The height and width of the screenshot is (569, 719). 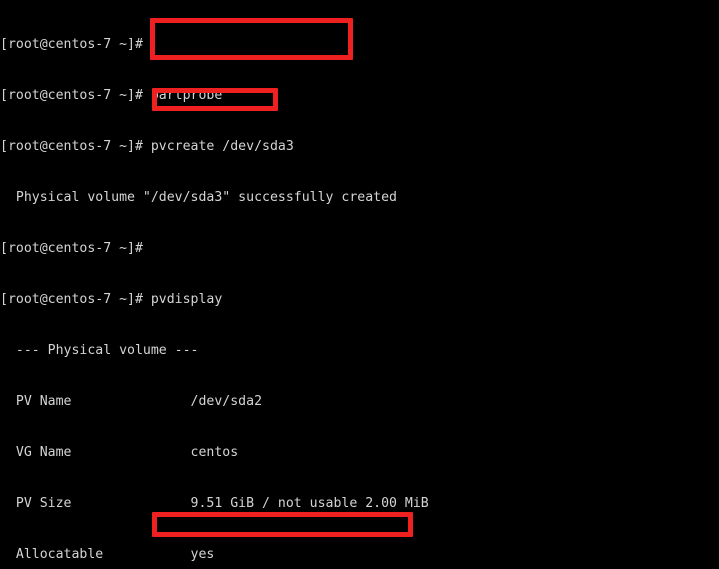 I want to click on terminal-line: PV Size 9.51 GiB / not usable 2.00 MiB, so click(x=214, y=503).